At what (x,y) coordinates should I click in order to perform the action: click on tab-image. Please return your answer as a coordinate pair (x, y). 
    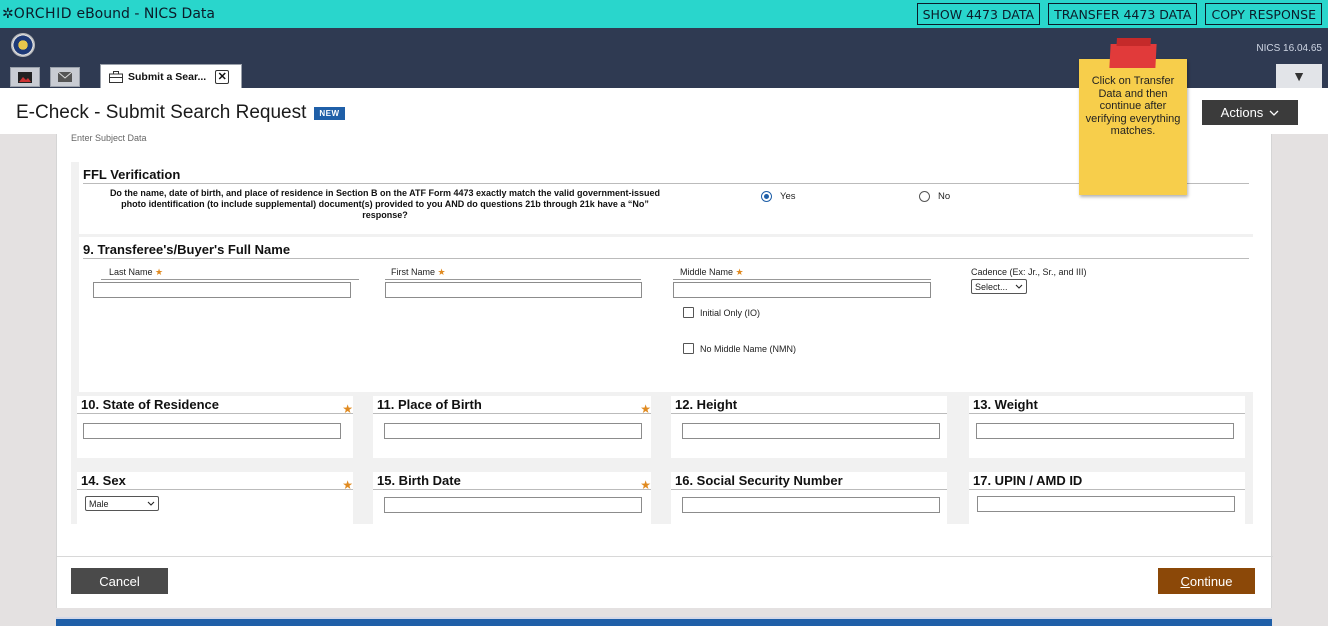
    Looking at the image, I should click on (25, 77).